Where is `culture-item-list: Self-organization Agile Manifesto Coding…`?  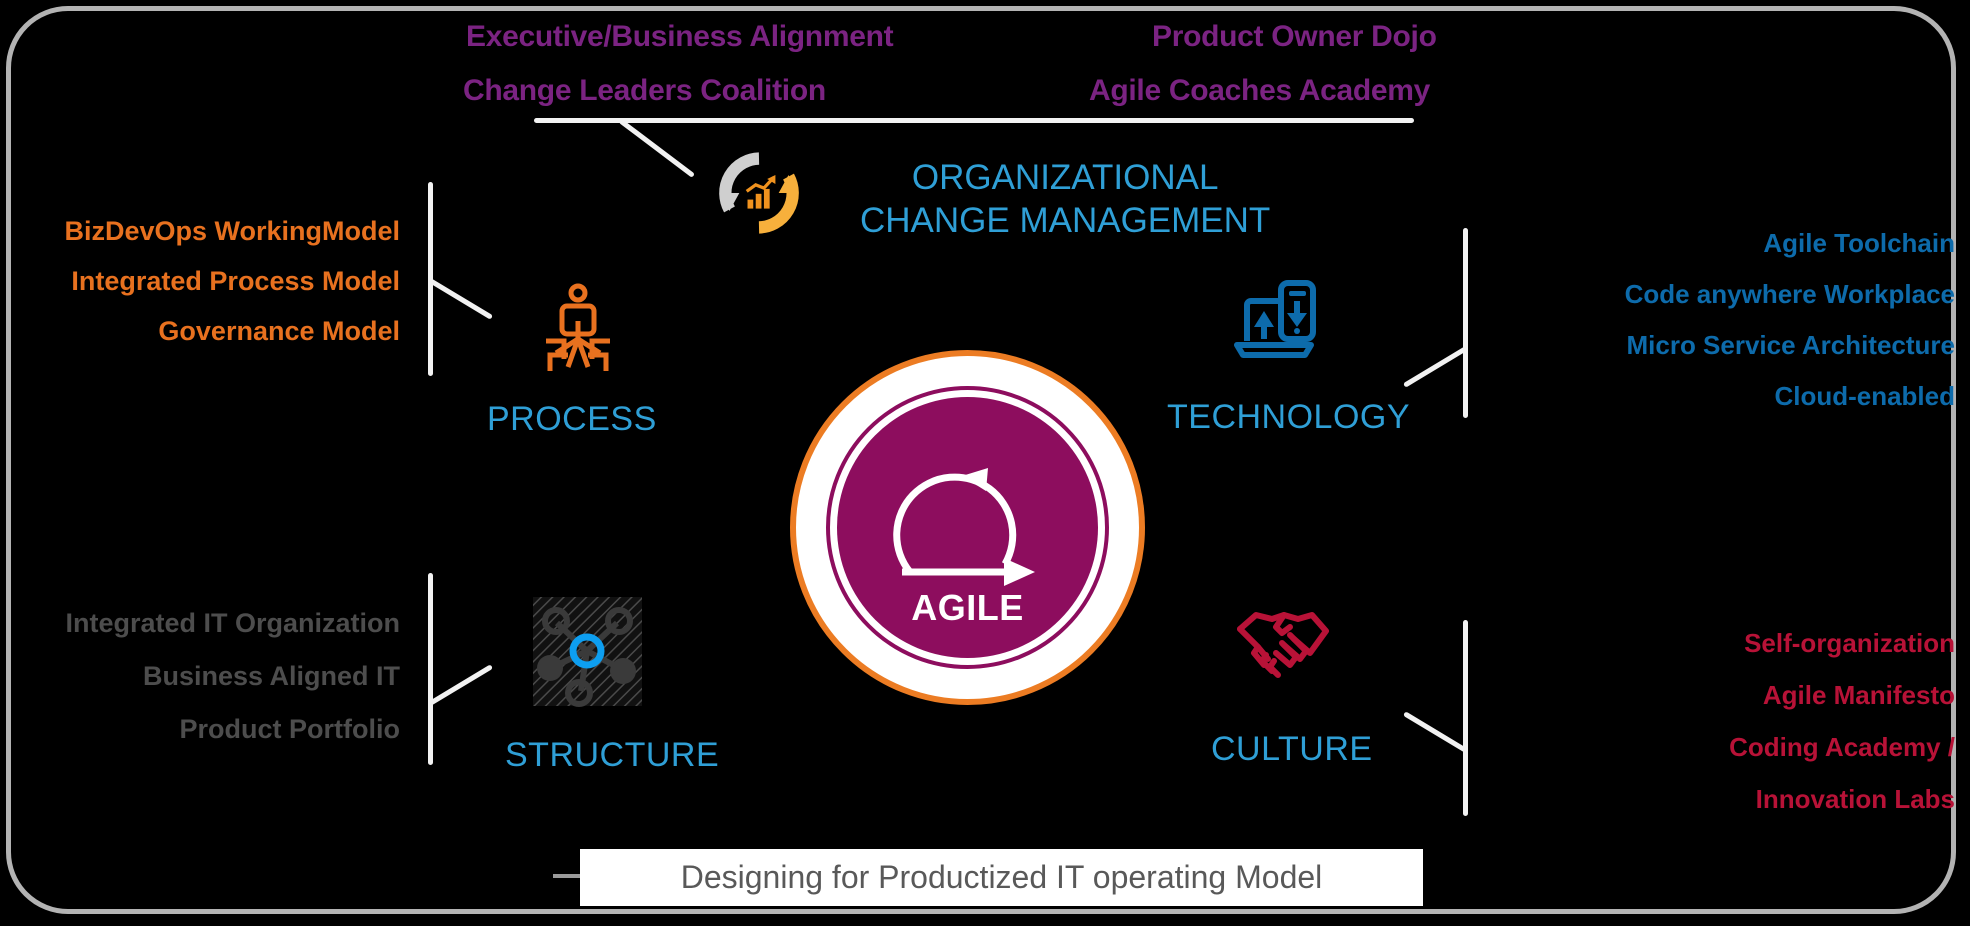
culture-item-list: Self-organization Agile Manifesto Coding… is located at coordinates (1737, 734).